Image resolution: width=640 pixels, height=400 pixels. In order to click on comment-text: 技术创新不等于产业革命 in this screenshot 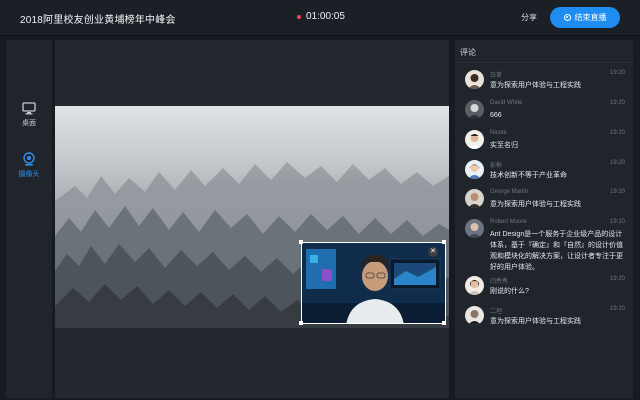, I will do `click(528, 175)`.